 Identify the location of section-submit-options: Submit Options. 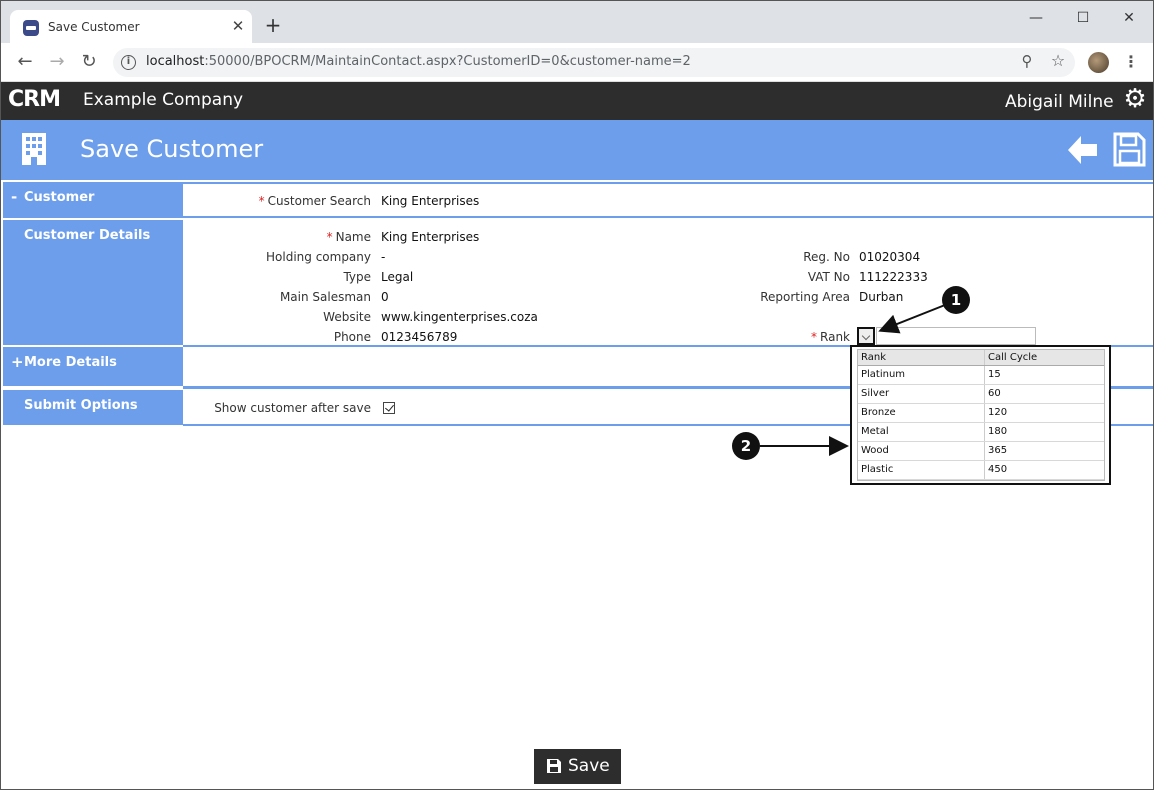
(93, 407).